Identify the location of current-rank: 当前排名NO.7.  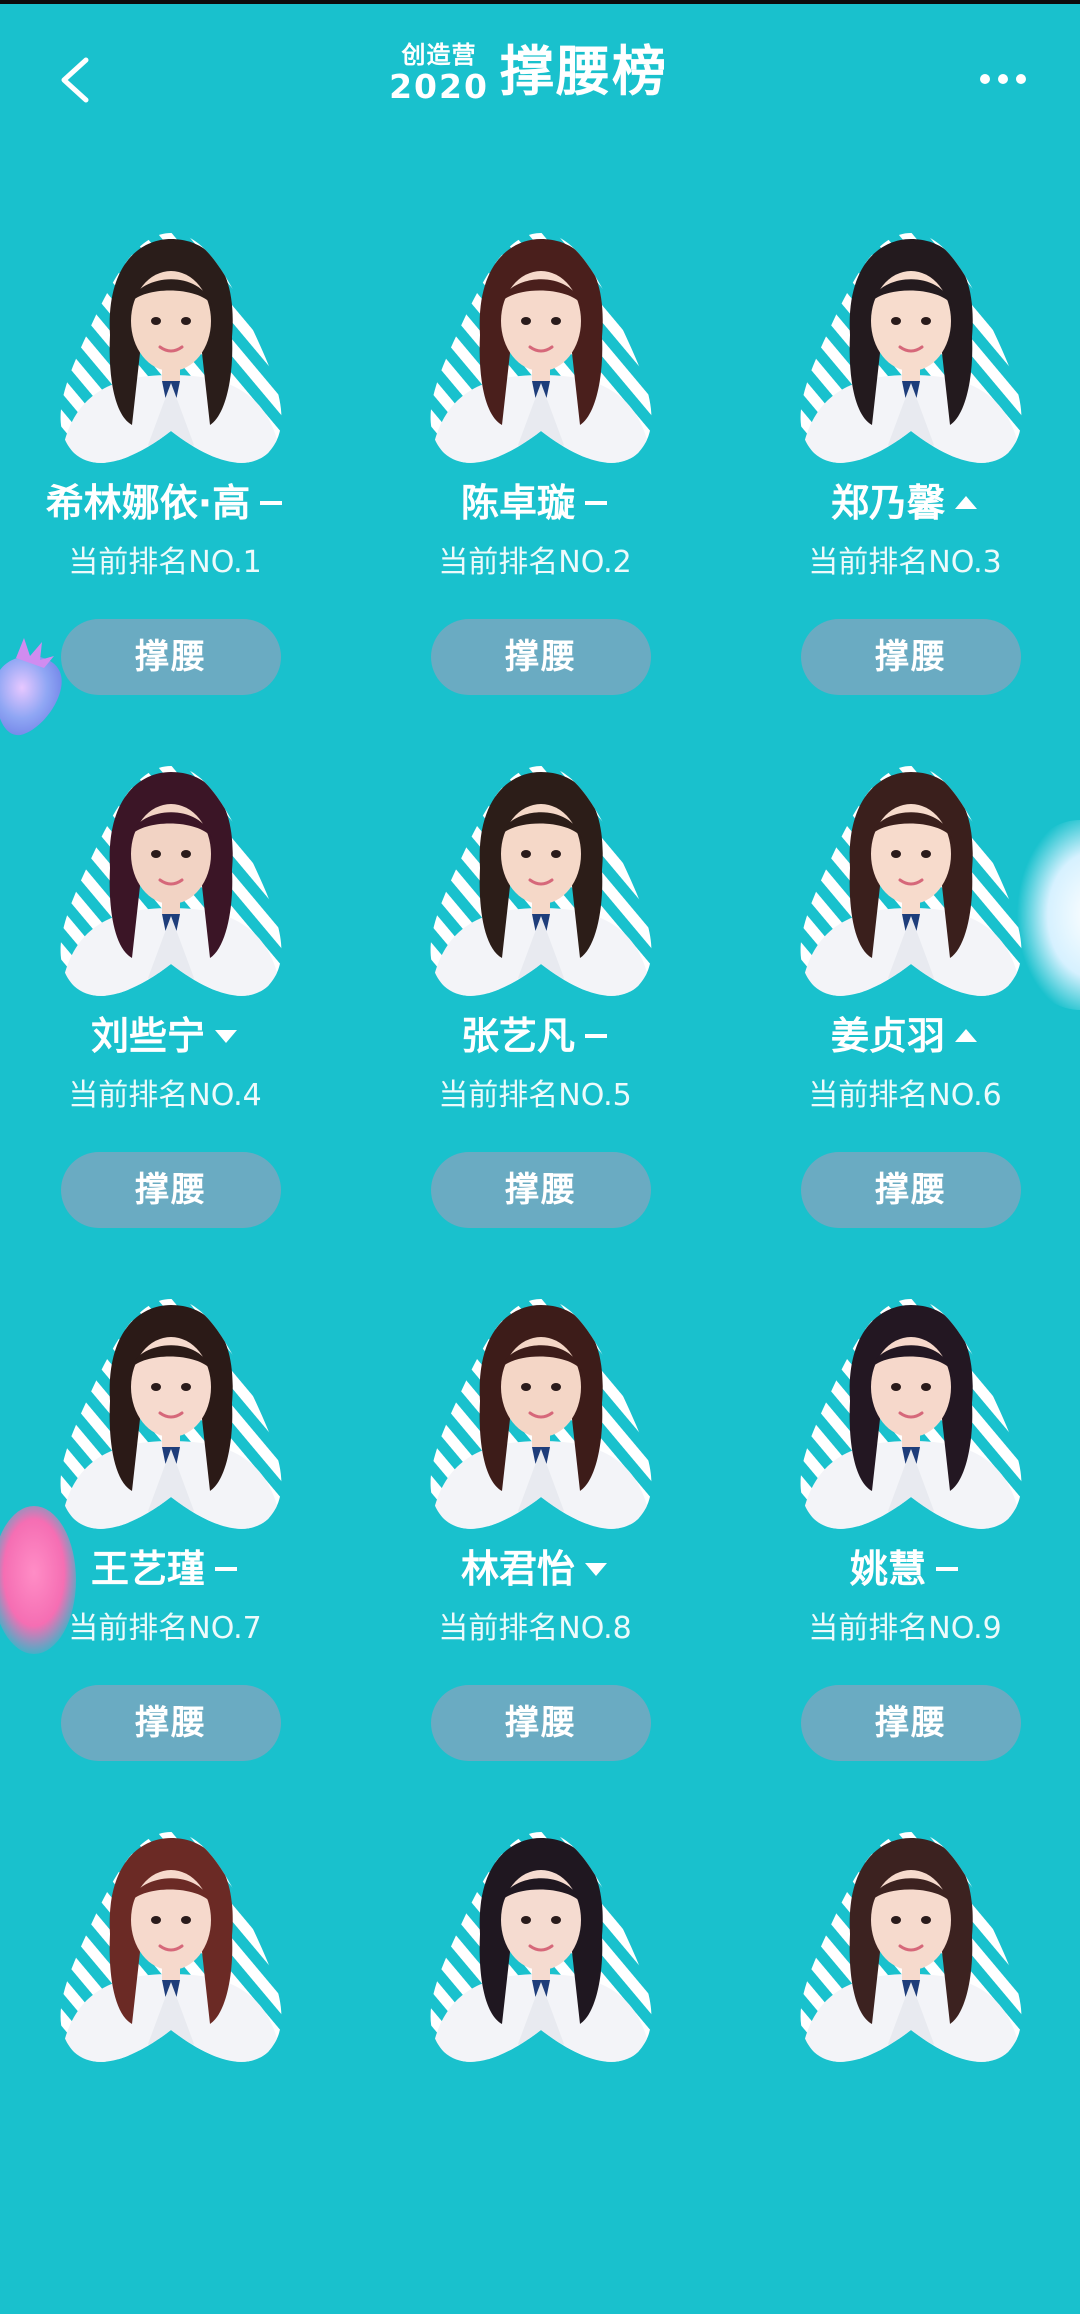
(165, 1628).